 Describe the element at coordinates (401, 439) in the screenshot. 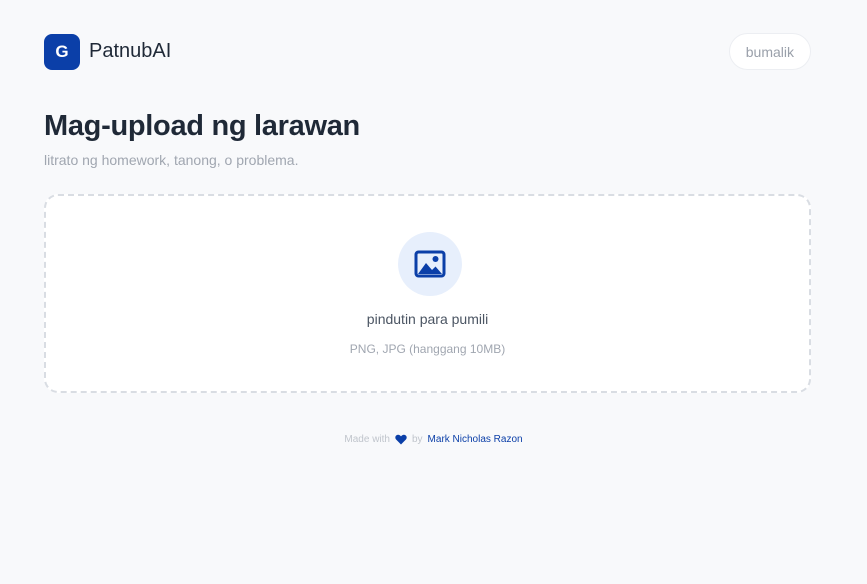

I see `heart-icon` at that location.